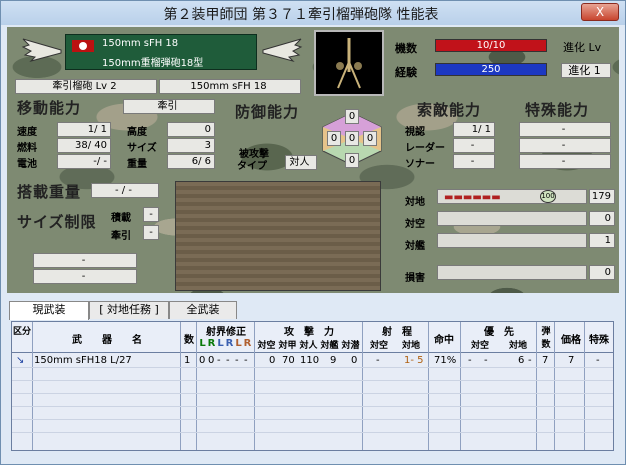 This screenshot has height=465, width=626. Describe the element at coordinates (153, 63) in the screenshot. I see `unit-name: 150mm重榴弾砲18型` at that location.